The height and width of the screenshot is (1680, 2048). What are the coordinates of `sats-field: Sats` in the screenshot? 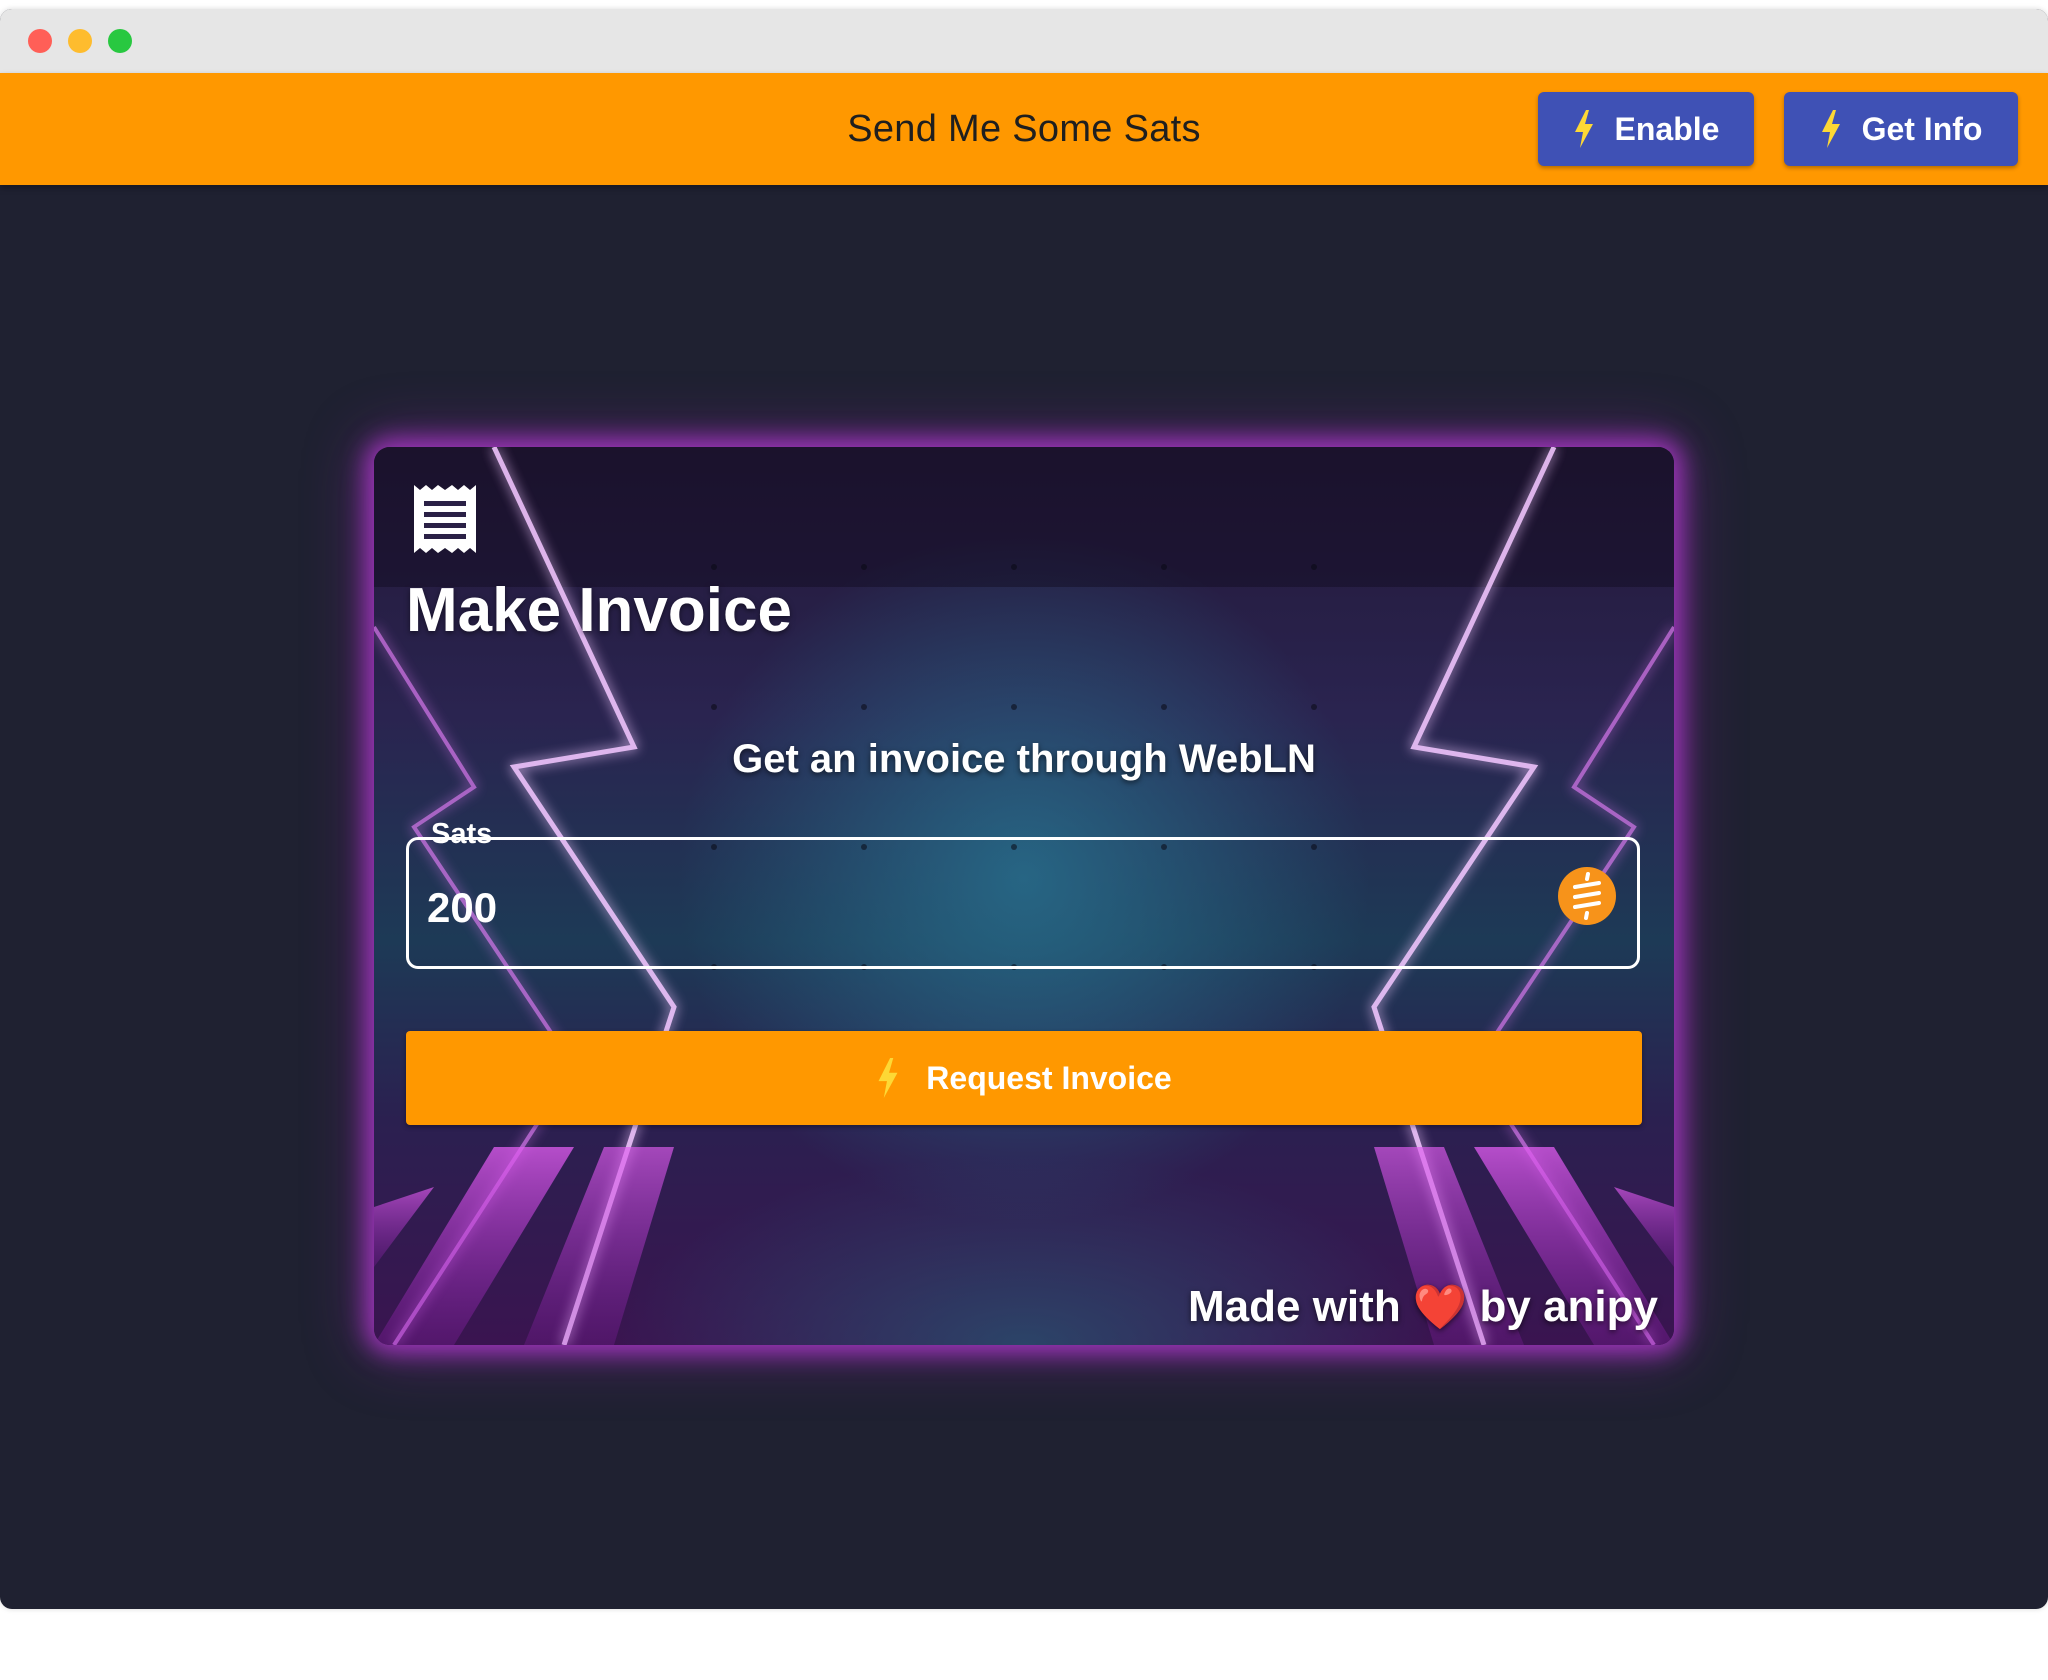 It's located at (1023, 893).